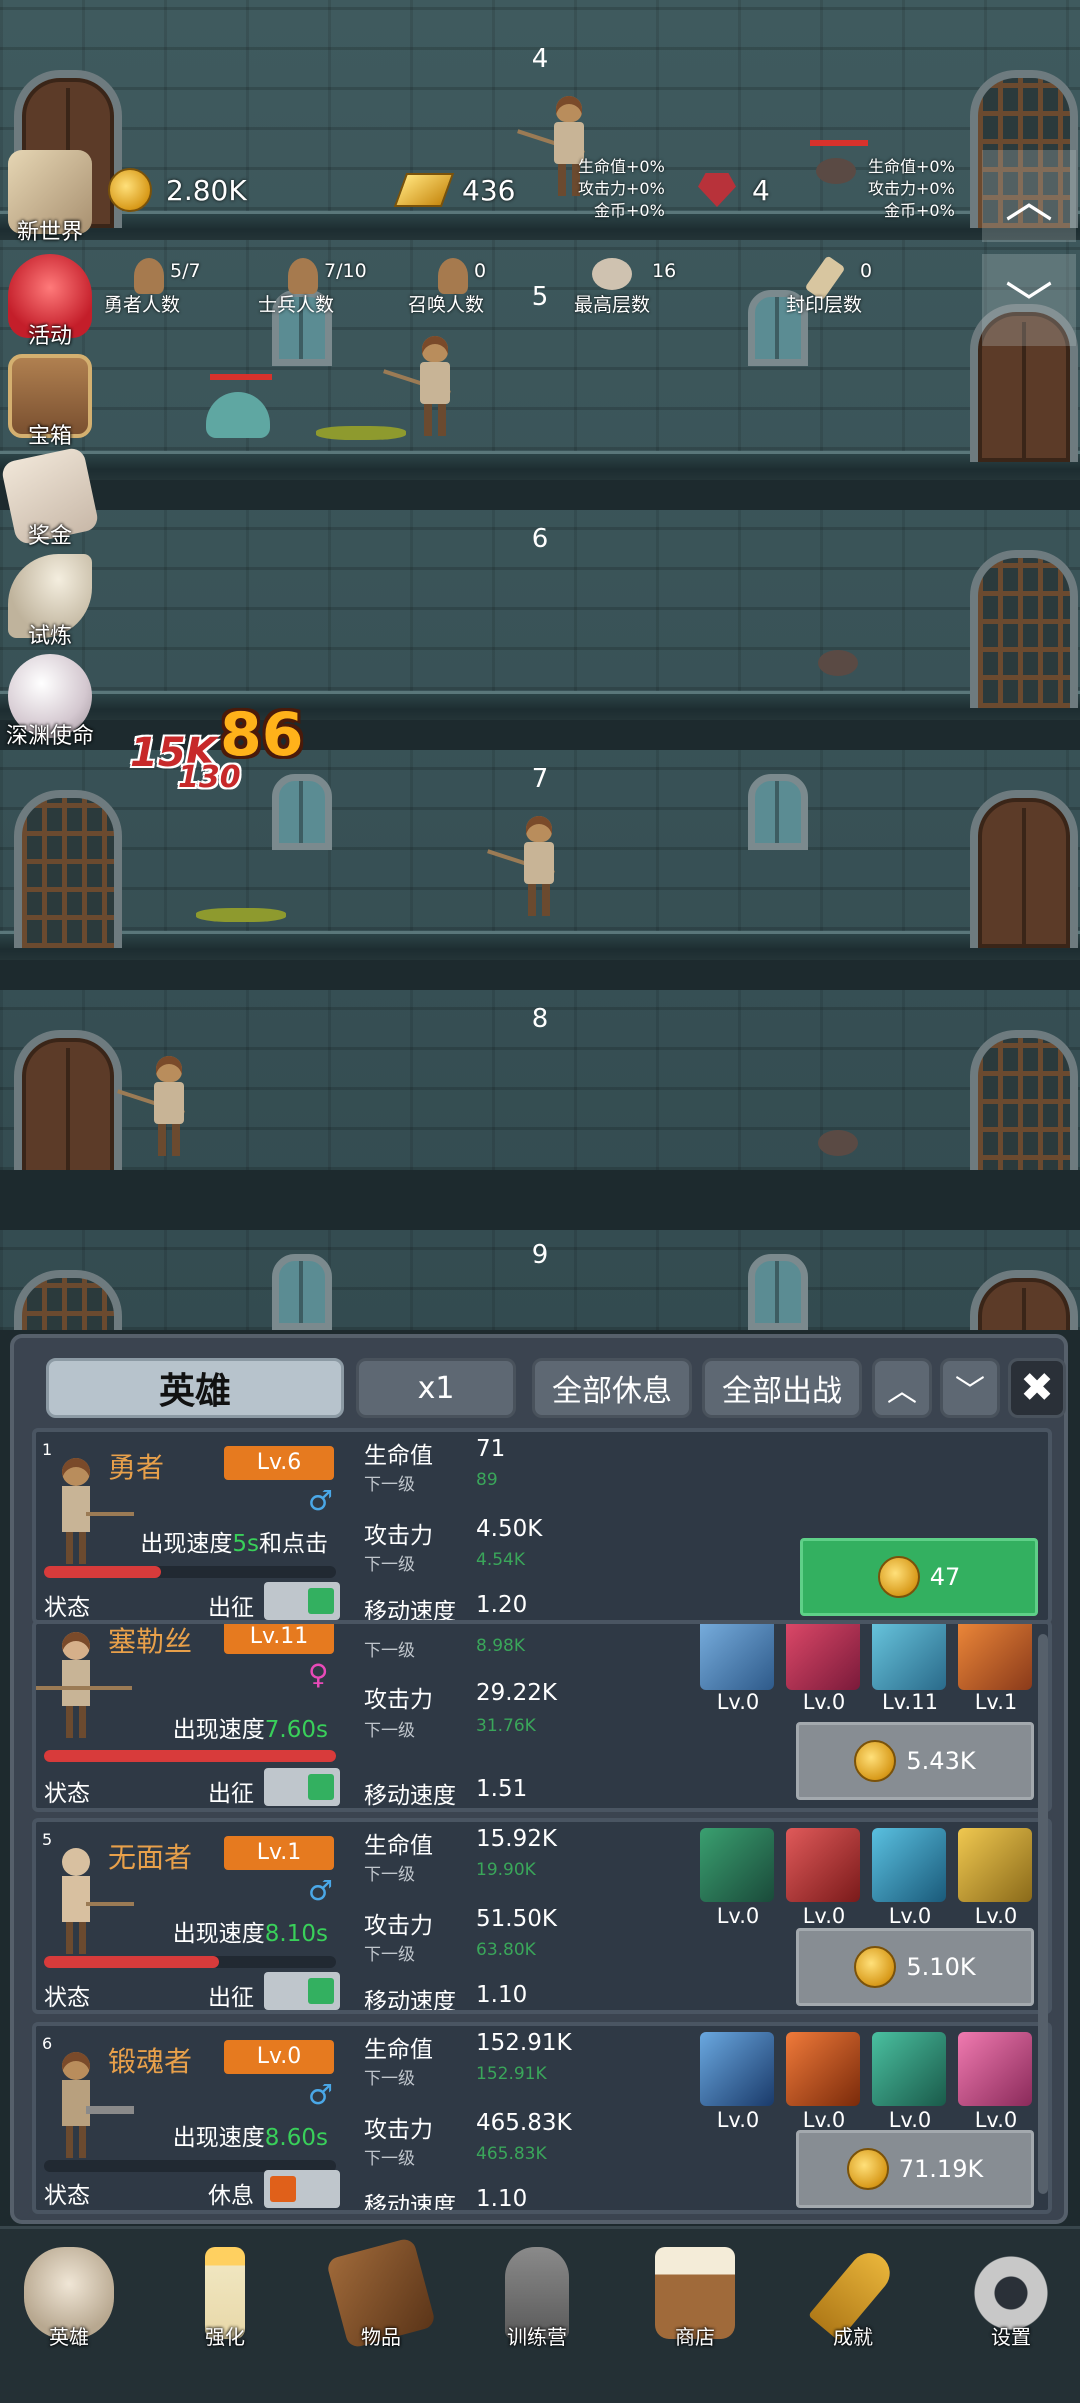 The height and width of the screenshot is (2403, 1080). Describe the element at coordinates (823, 2069) in the screenshot. I see `axe-icon` at that location.